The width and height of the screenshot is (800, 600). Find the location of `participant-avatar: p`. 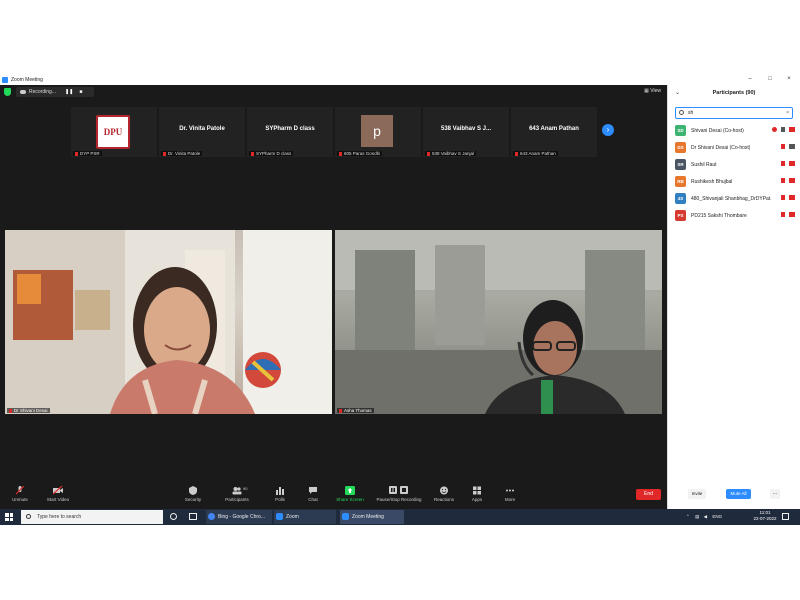

participant-avatar: p is located at coordinates (377, 131).